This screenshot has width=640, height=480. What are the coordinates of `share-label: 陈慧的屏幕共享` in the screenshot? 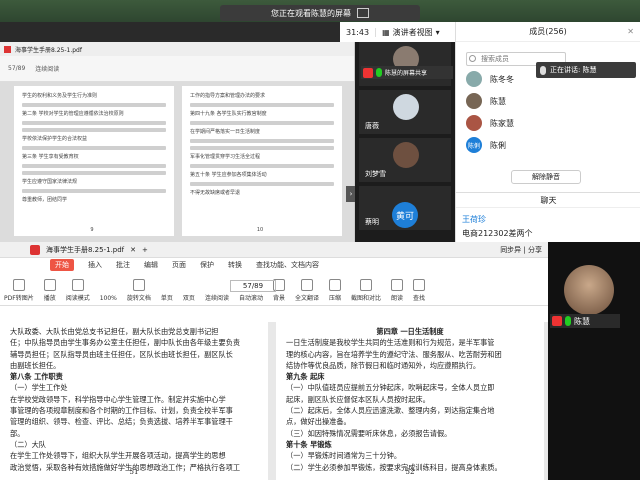 It's located at (406, 73).